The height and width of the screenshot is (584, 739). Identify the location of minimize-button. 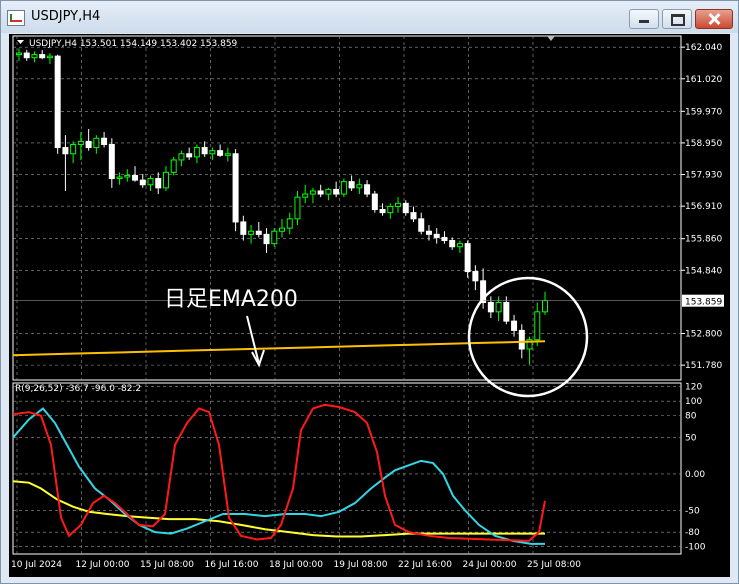
(644, 19).